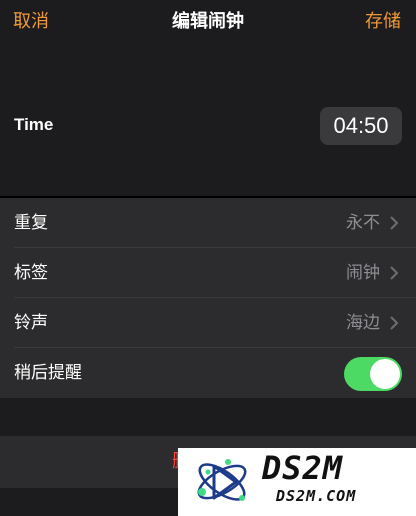 This screenshot has width=416, height=516. What do you see at coordinates (316, 496) in the screenshot?
I see `watermark-domain: DS2M.COM` at bounding box center [316, 496].